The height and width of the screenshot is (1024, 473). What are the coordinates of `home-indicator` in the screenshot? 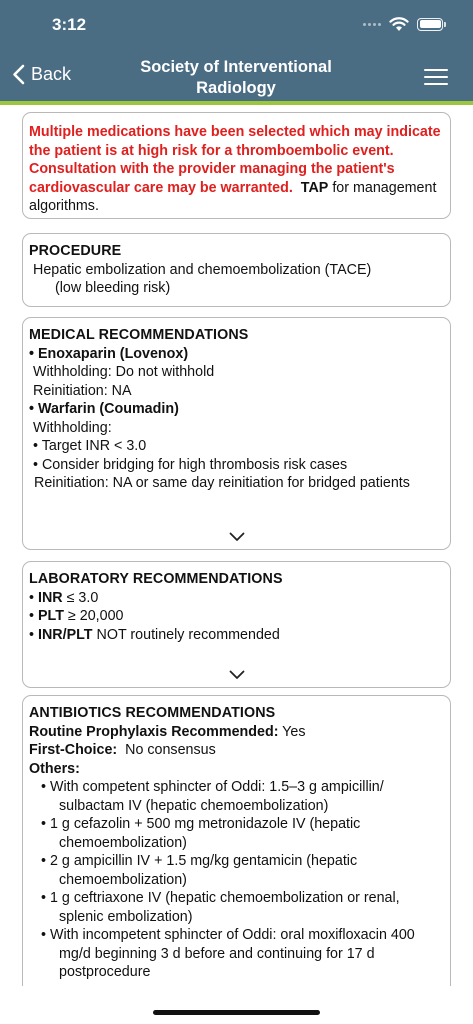 It's located at (236, 1012).